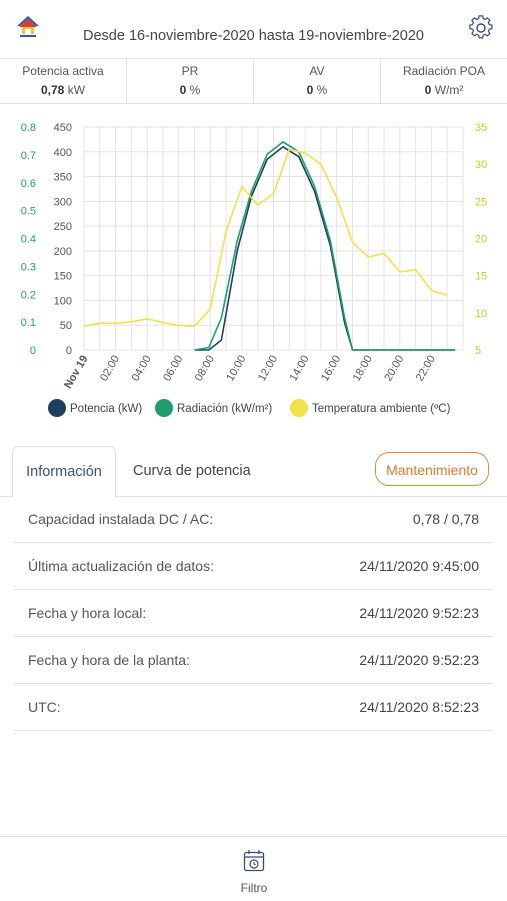 This screenshot has height=901, width=507. Describe the element at coordinates (253, 707) in the screenshot. I see `info-row-utc: UTC: 24/11/2020 8:52:23` at that location.